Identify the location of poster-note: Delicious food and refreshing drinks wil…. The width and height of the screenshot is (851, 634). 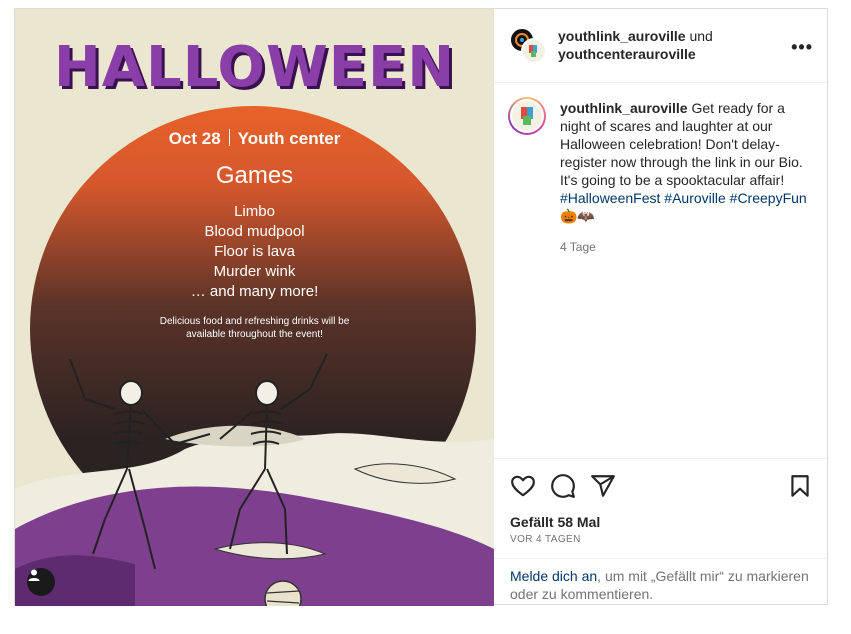
(254, 328).